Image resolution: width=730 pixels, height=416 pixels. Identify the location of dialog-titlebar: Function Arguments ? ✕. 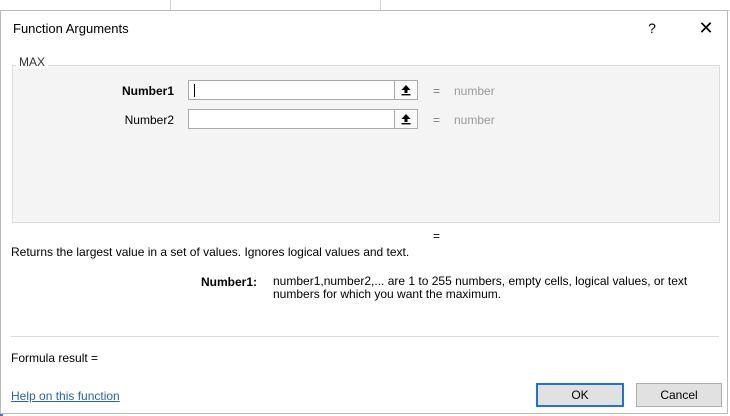
(364, 28).